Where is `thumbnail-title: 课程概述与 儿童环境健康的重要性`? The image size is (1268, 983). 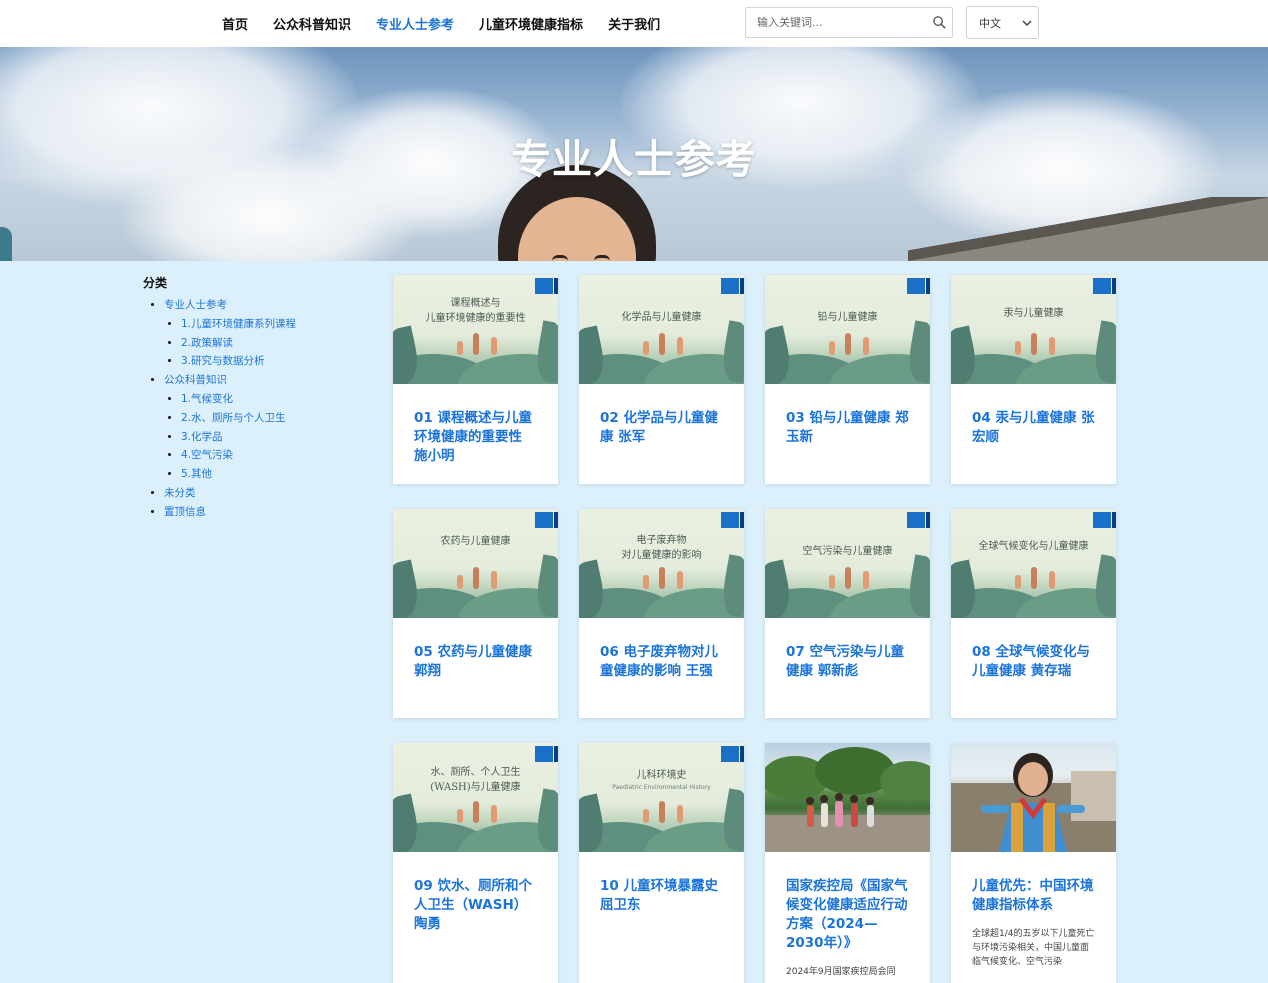 thumbnail-title: 课程概述与 儿童环境健康的重要性 is located at coordinates (475, 311).